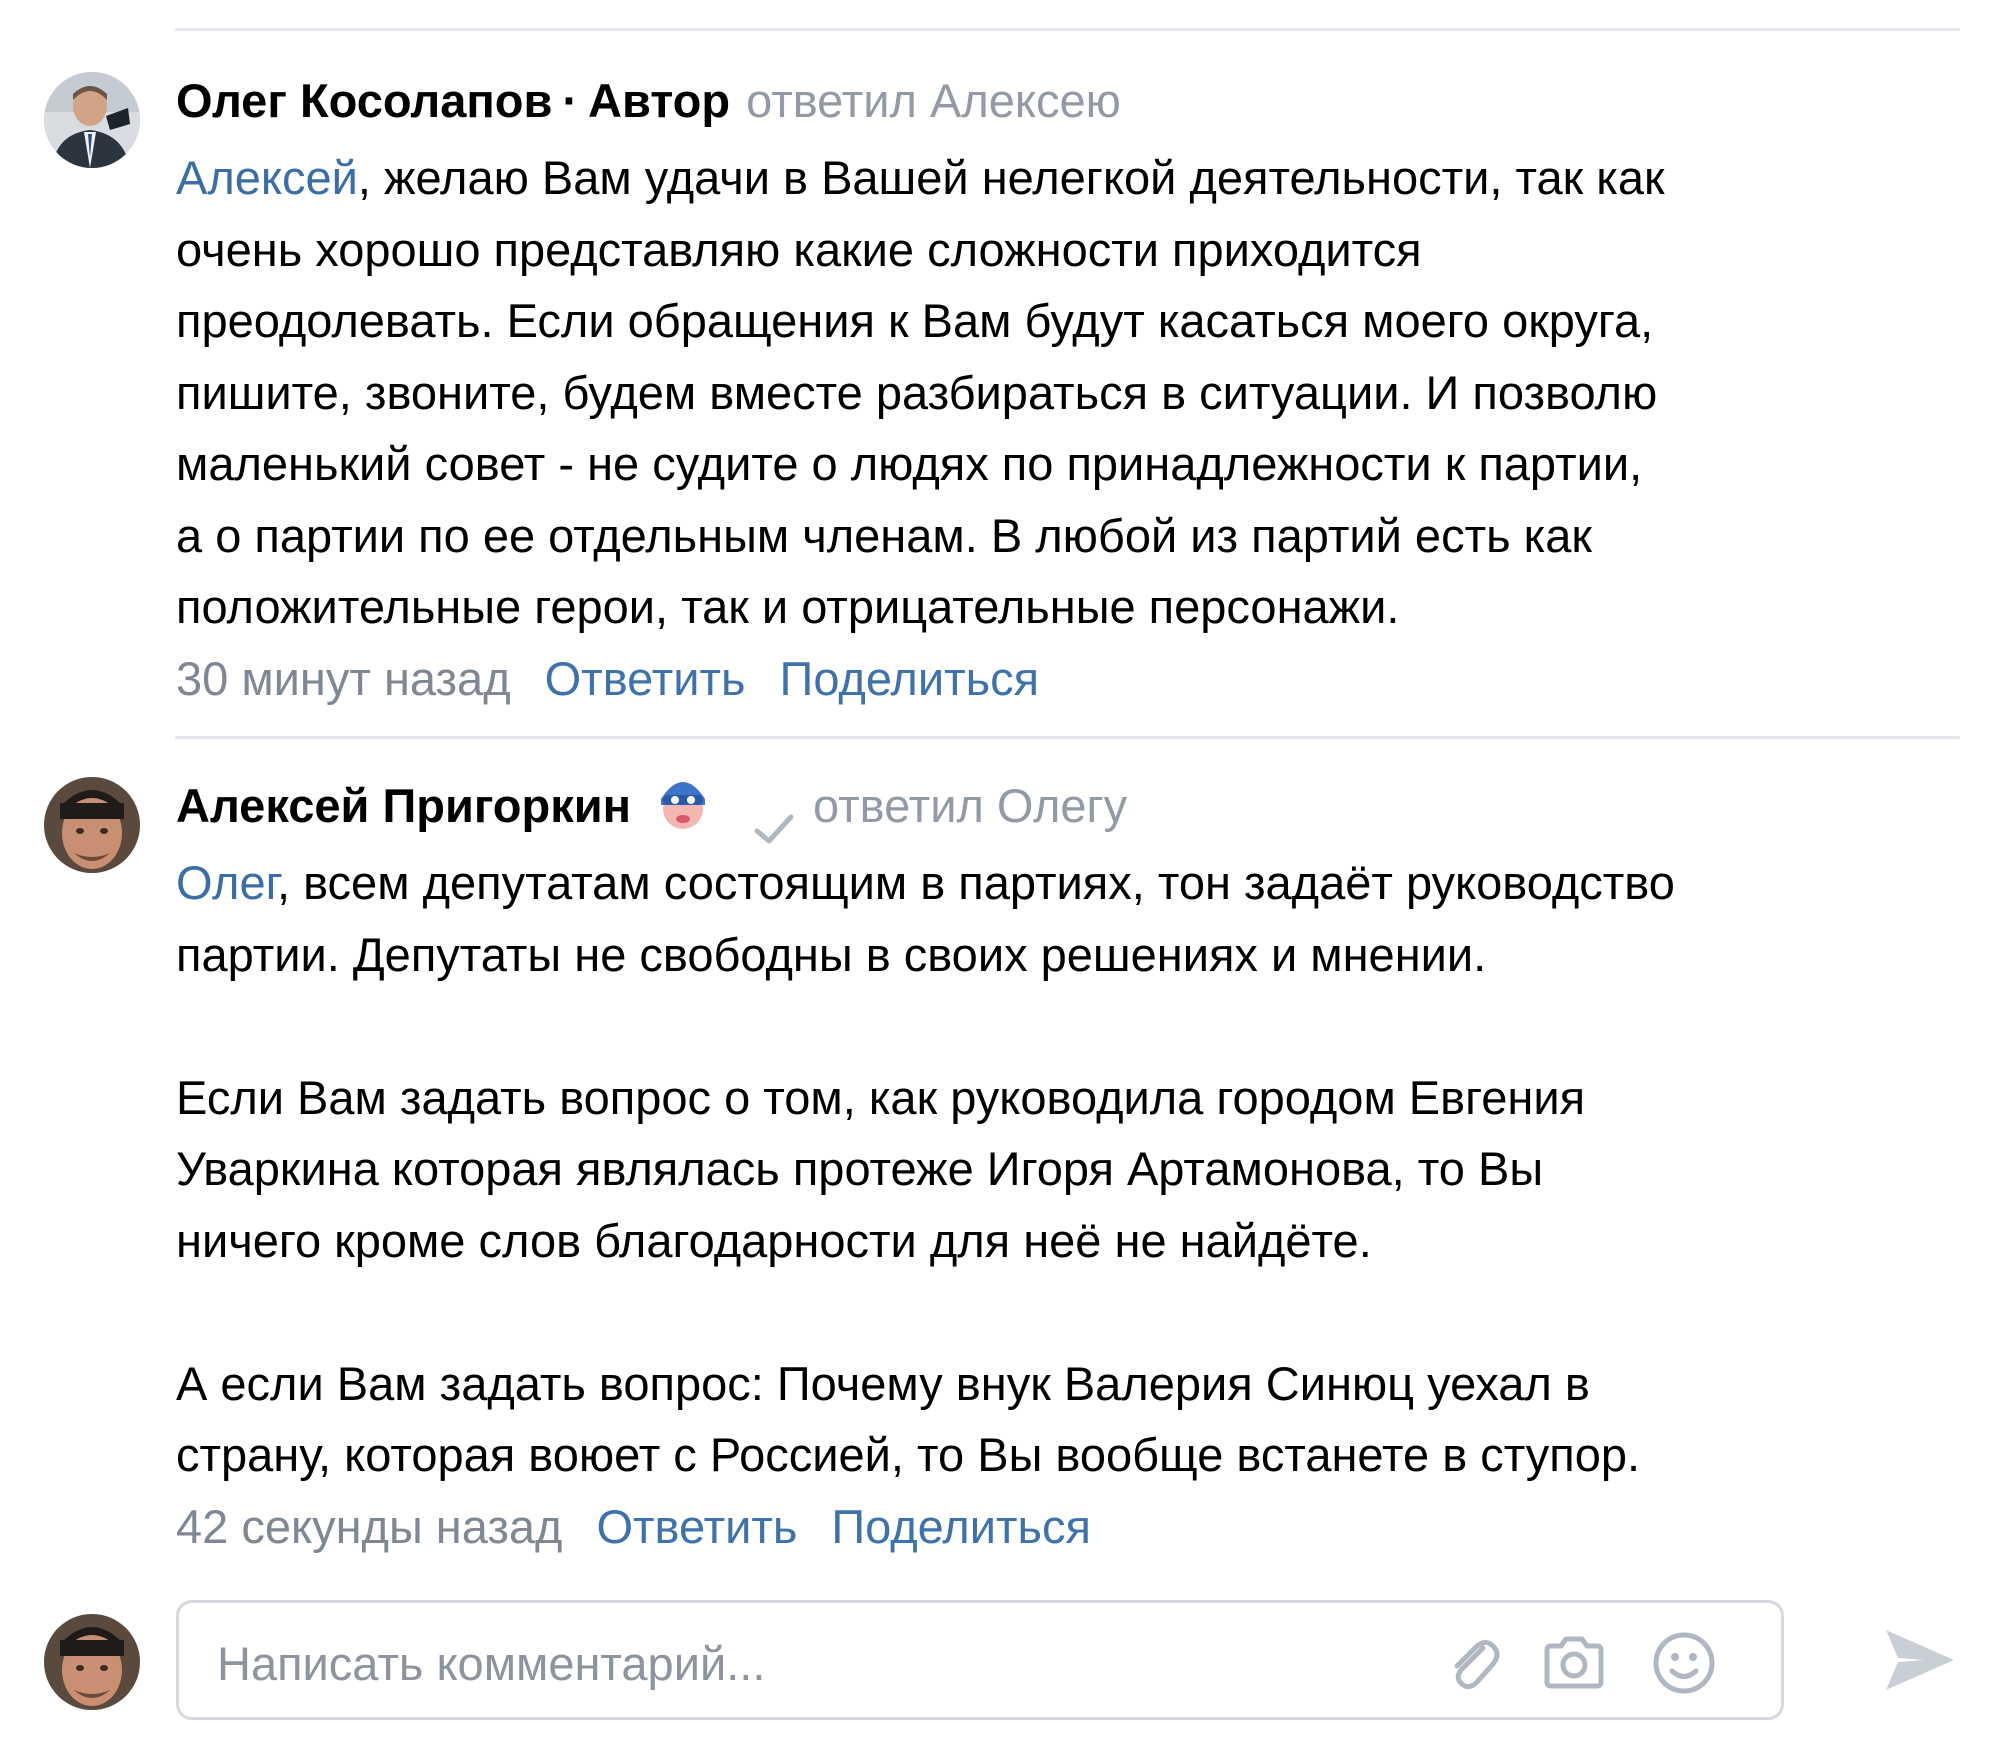 The width and height of the screenshot is (2000, 1763). What do you see at coordinates (774, 818) in the screenshot?
I see `checkmark-icon` at bounding box center [774, 818].